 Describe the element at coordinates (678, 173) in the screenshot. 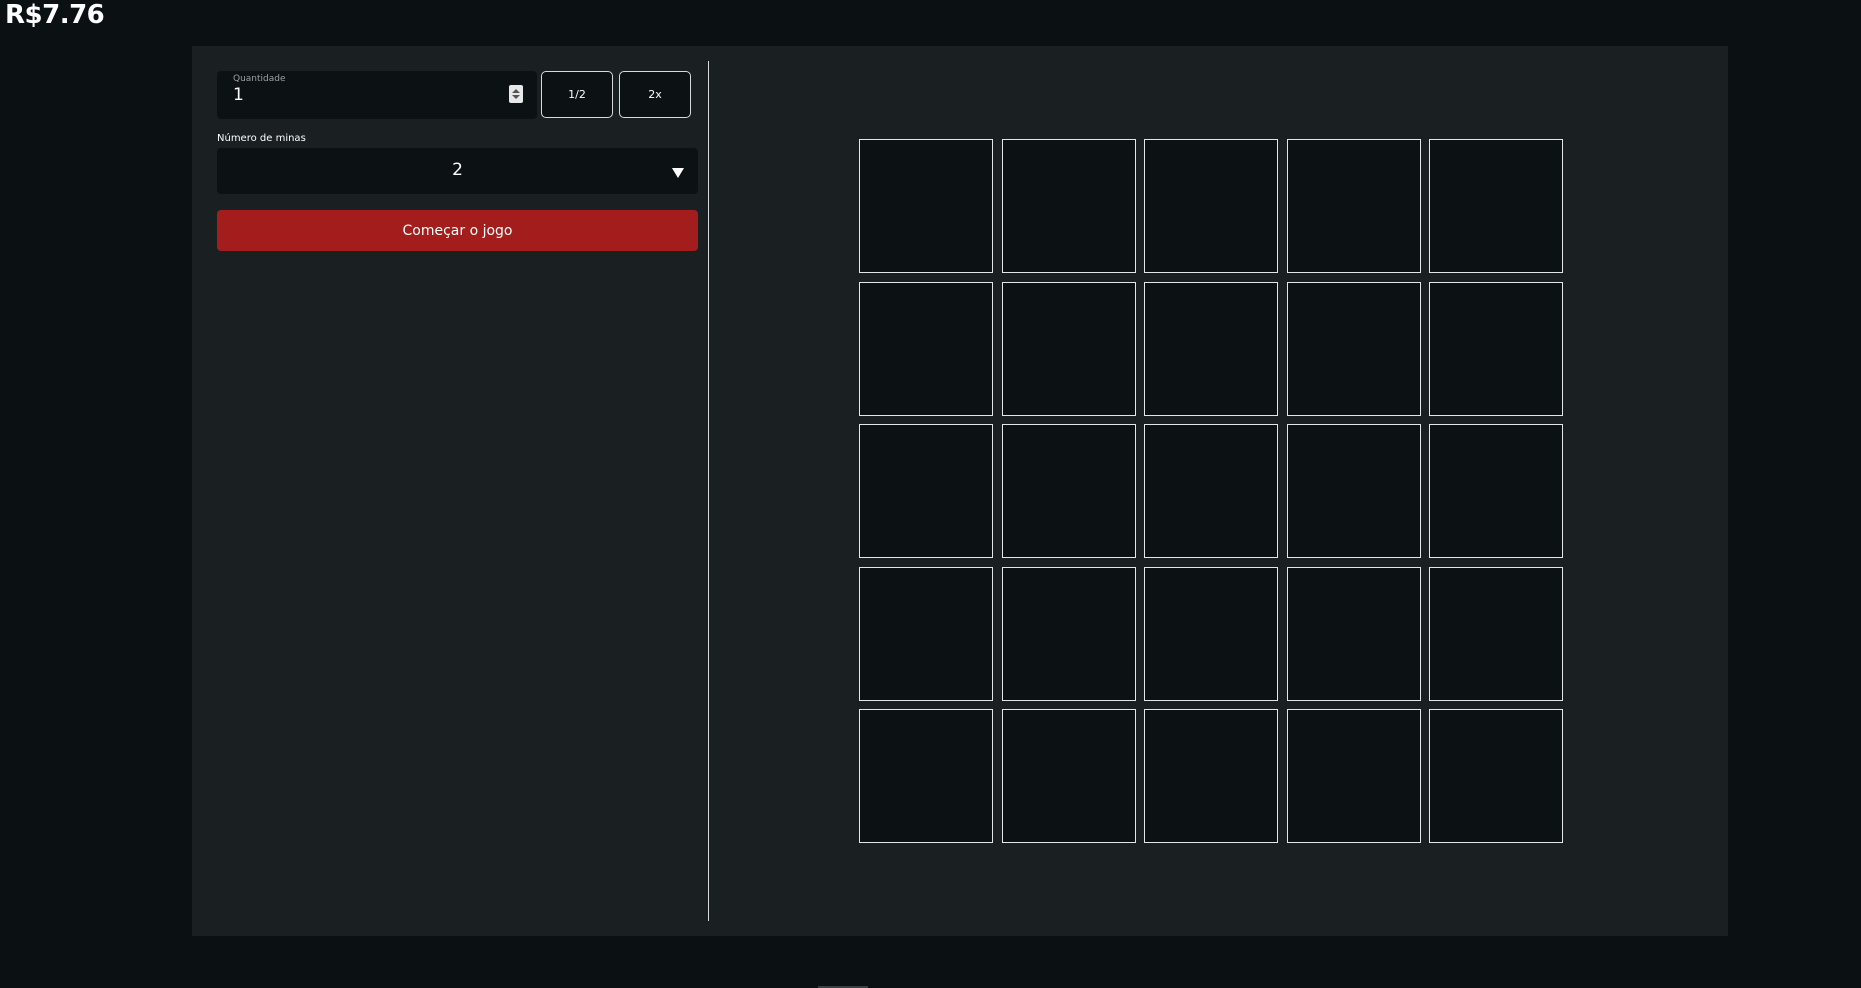

I see `caret-down-icon` at that location.